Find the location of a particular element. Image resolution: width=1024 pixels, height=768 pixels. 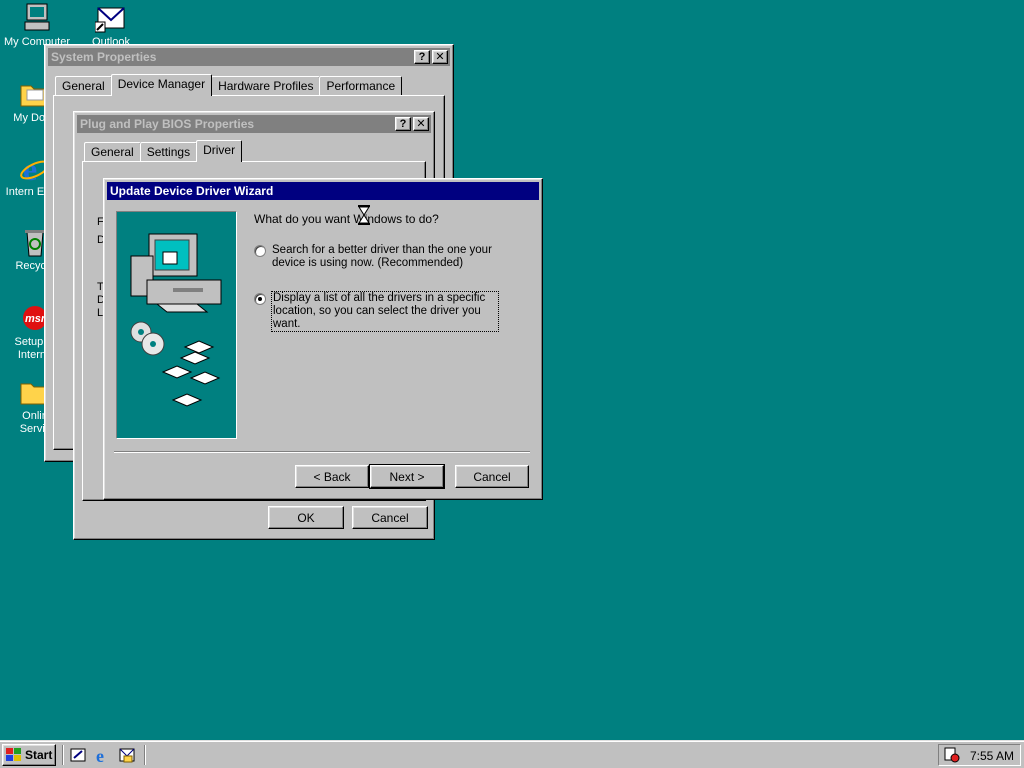

window-title: Update Device Driver Wizard is located at coordinates (192, 191).